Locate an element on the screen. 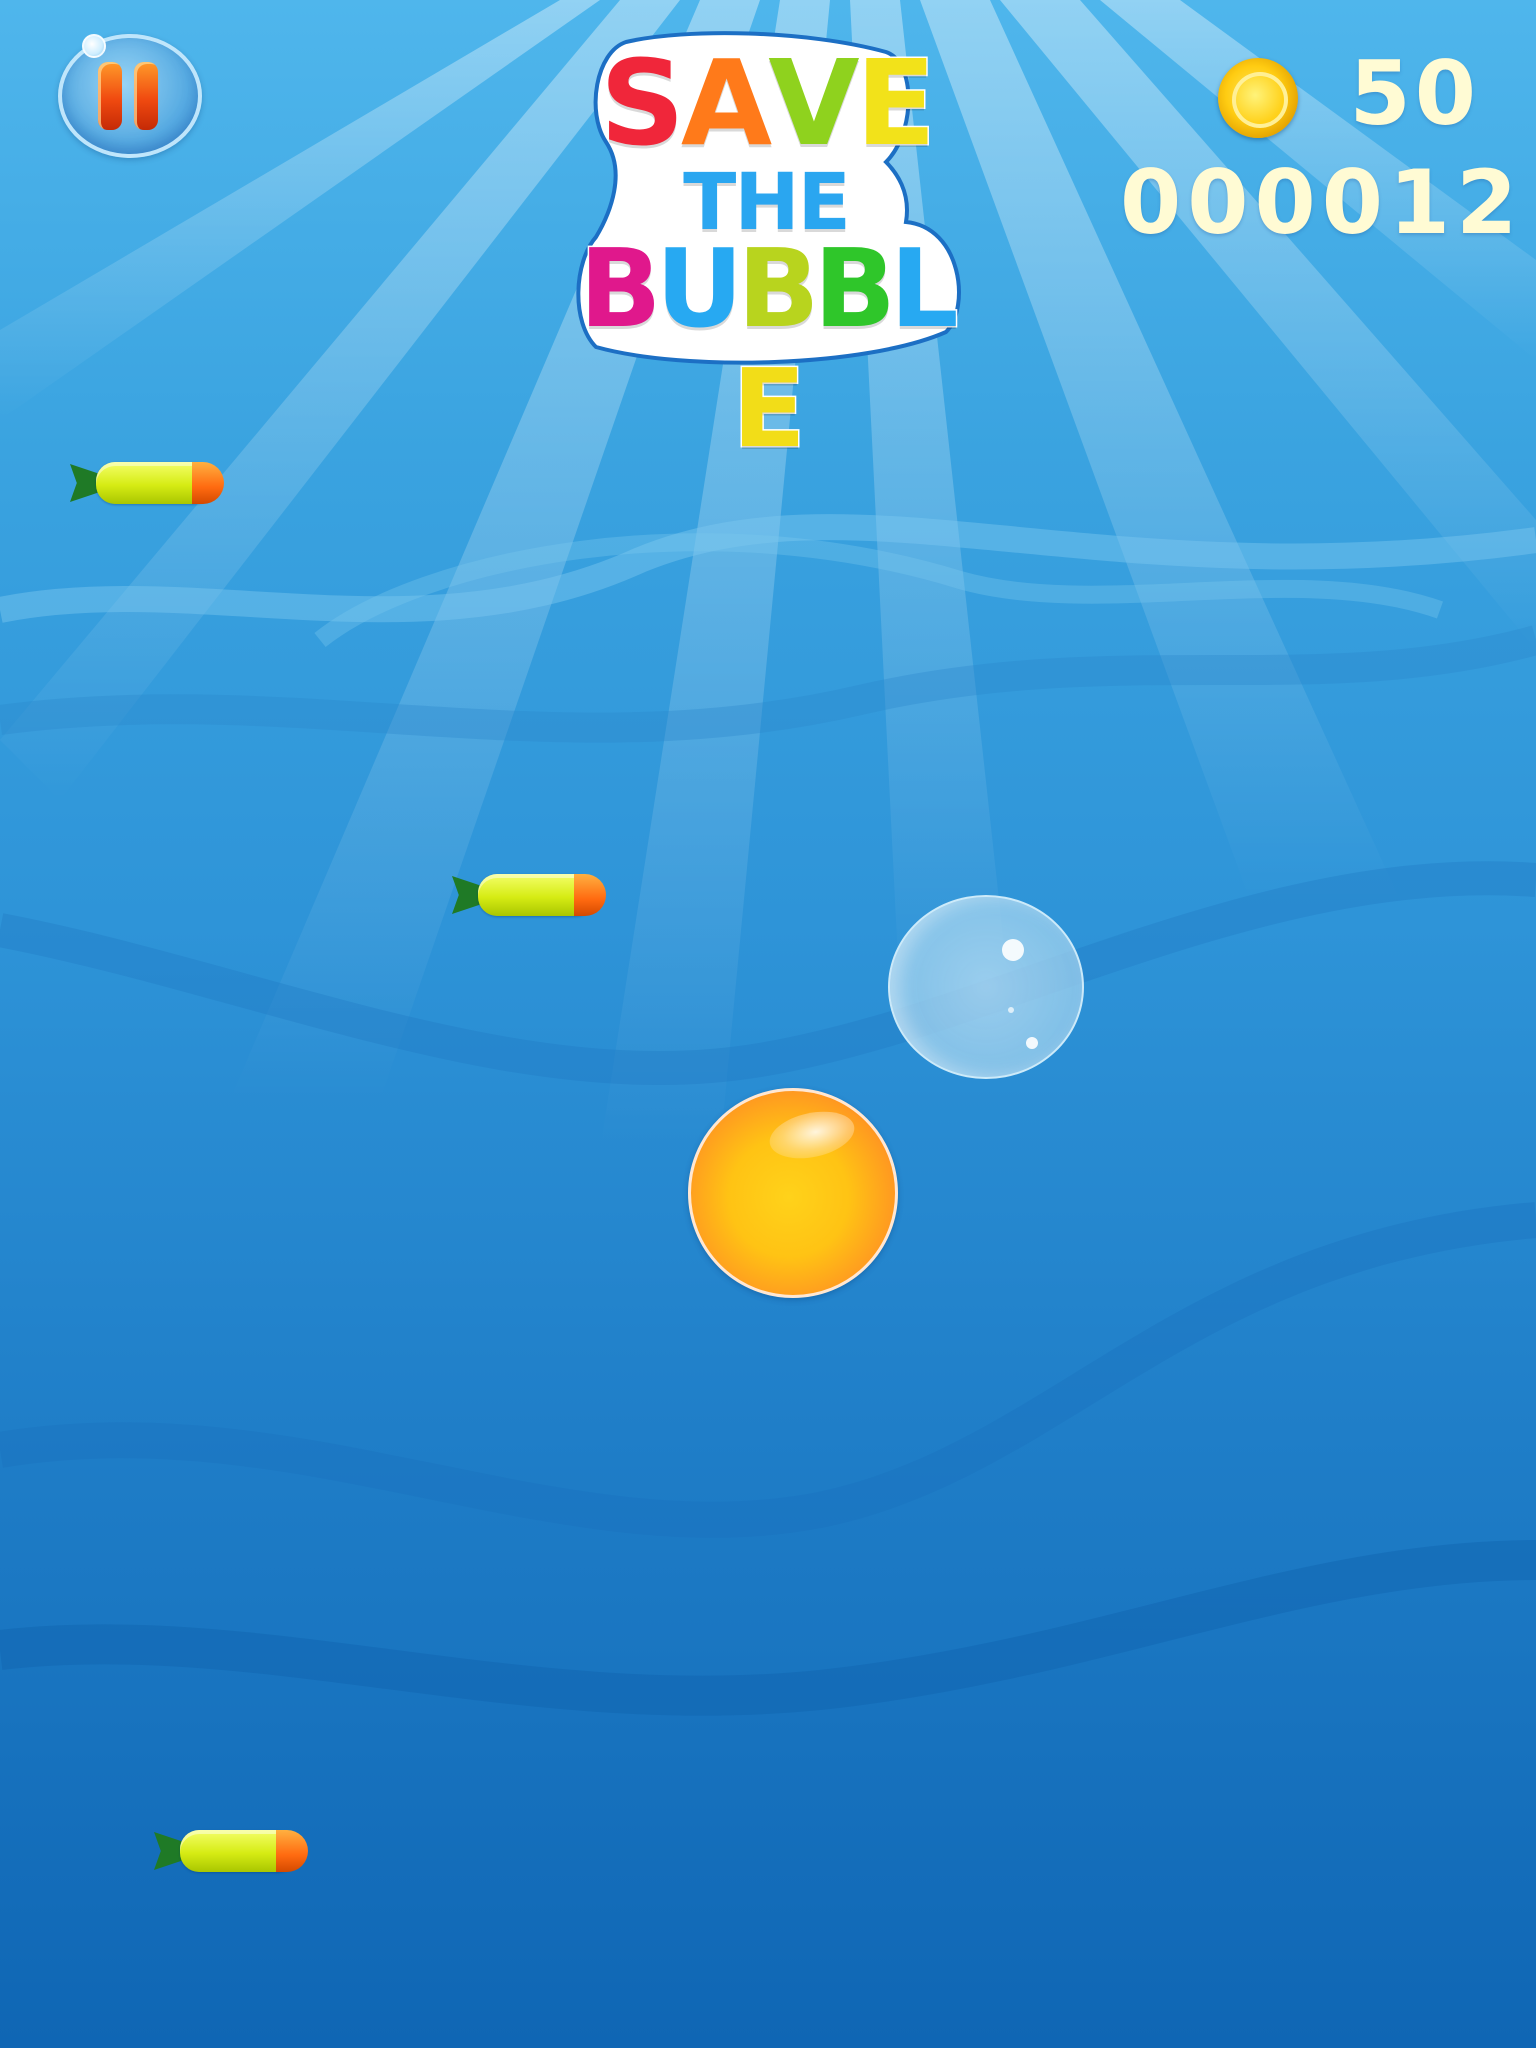  logo-letter: U is located at coordinates (699, 289).